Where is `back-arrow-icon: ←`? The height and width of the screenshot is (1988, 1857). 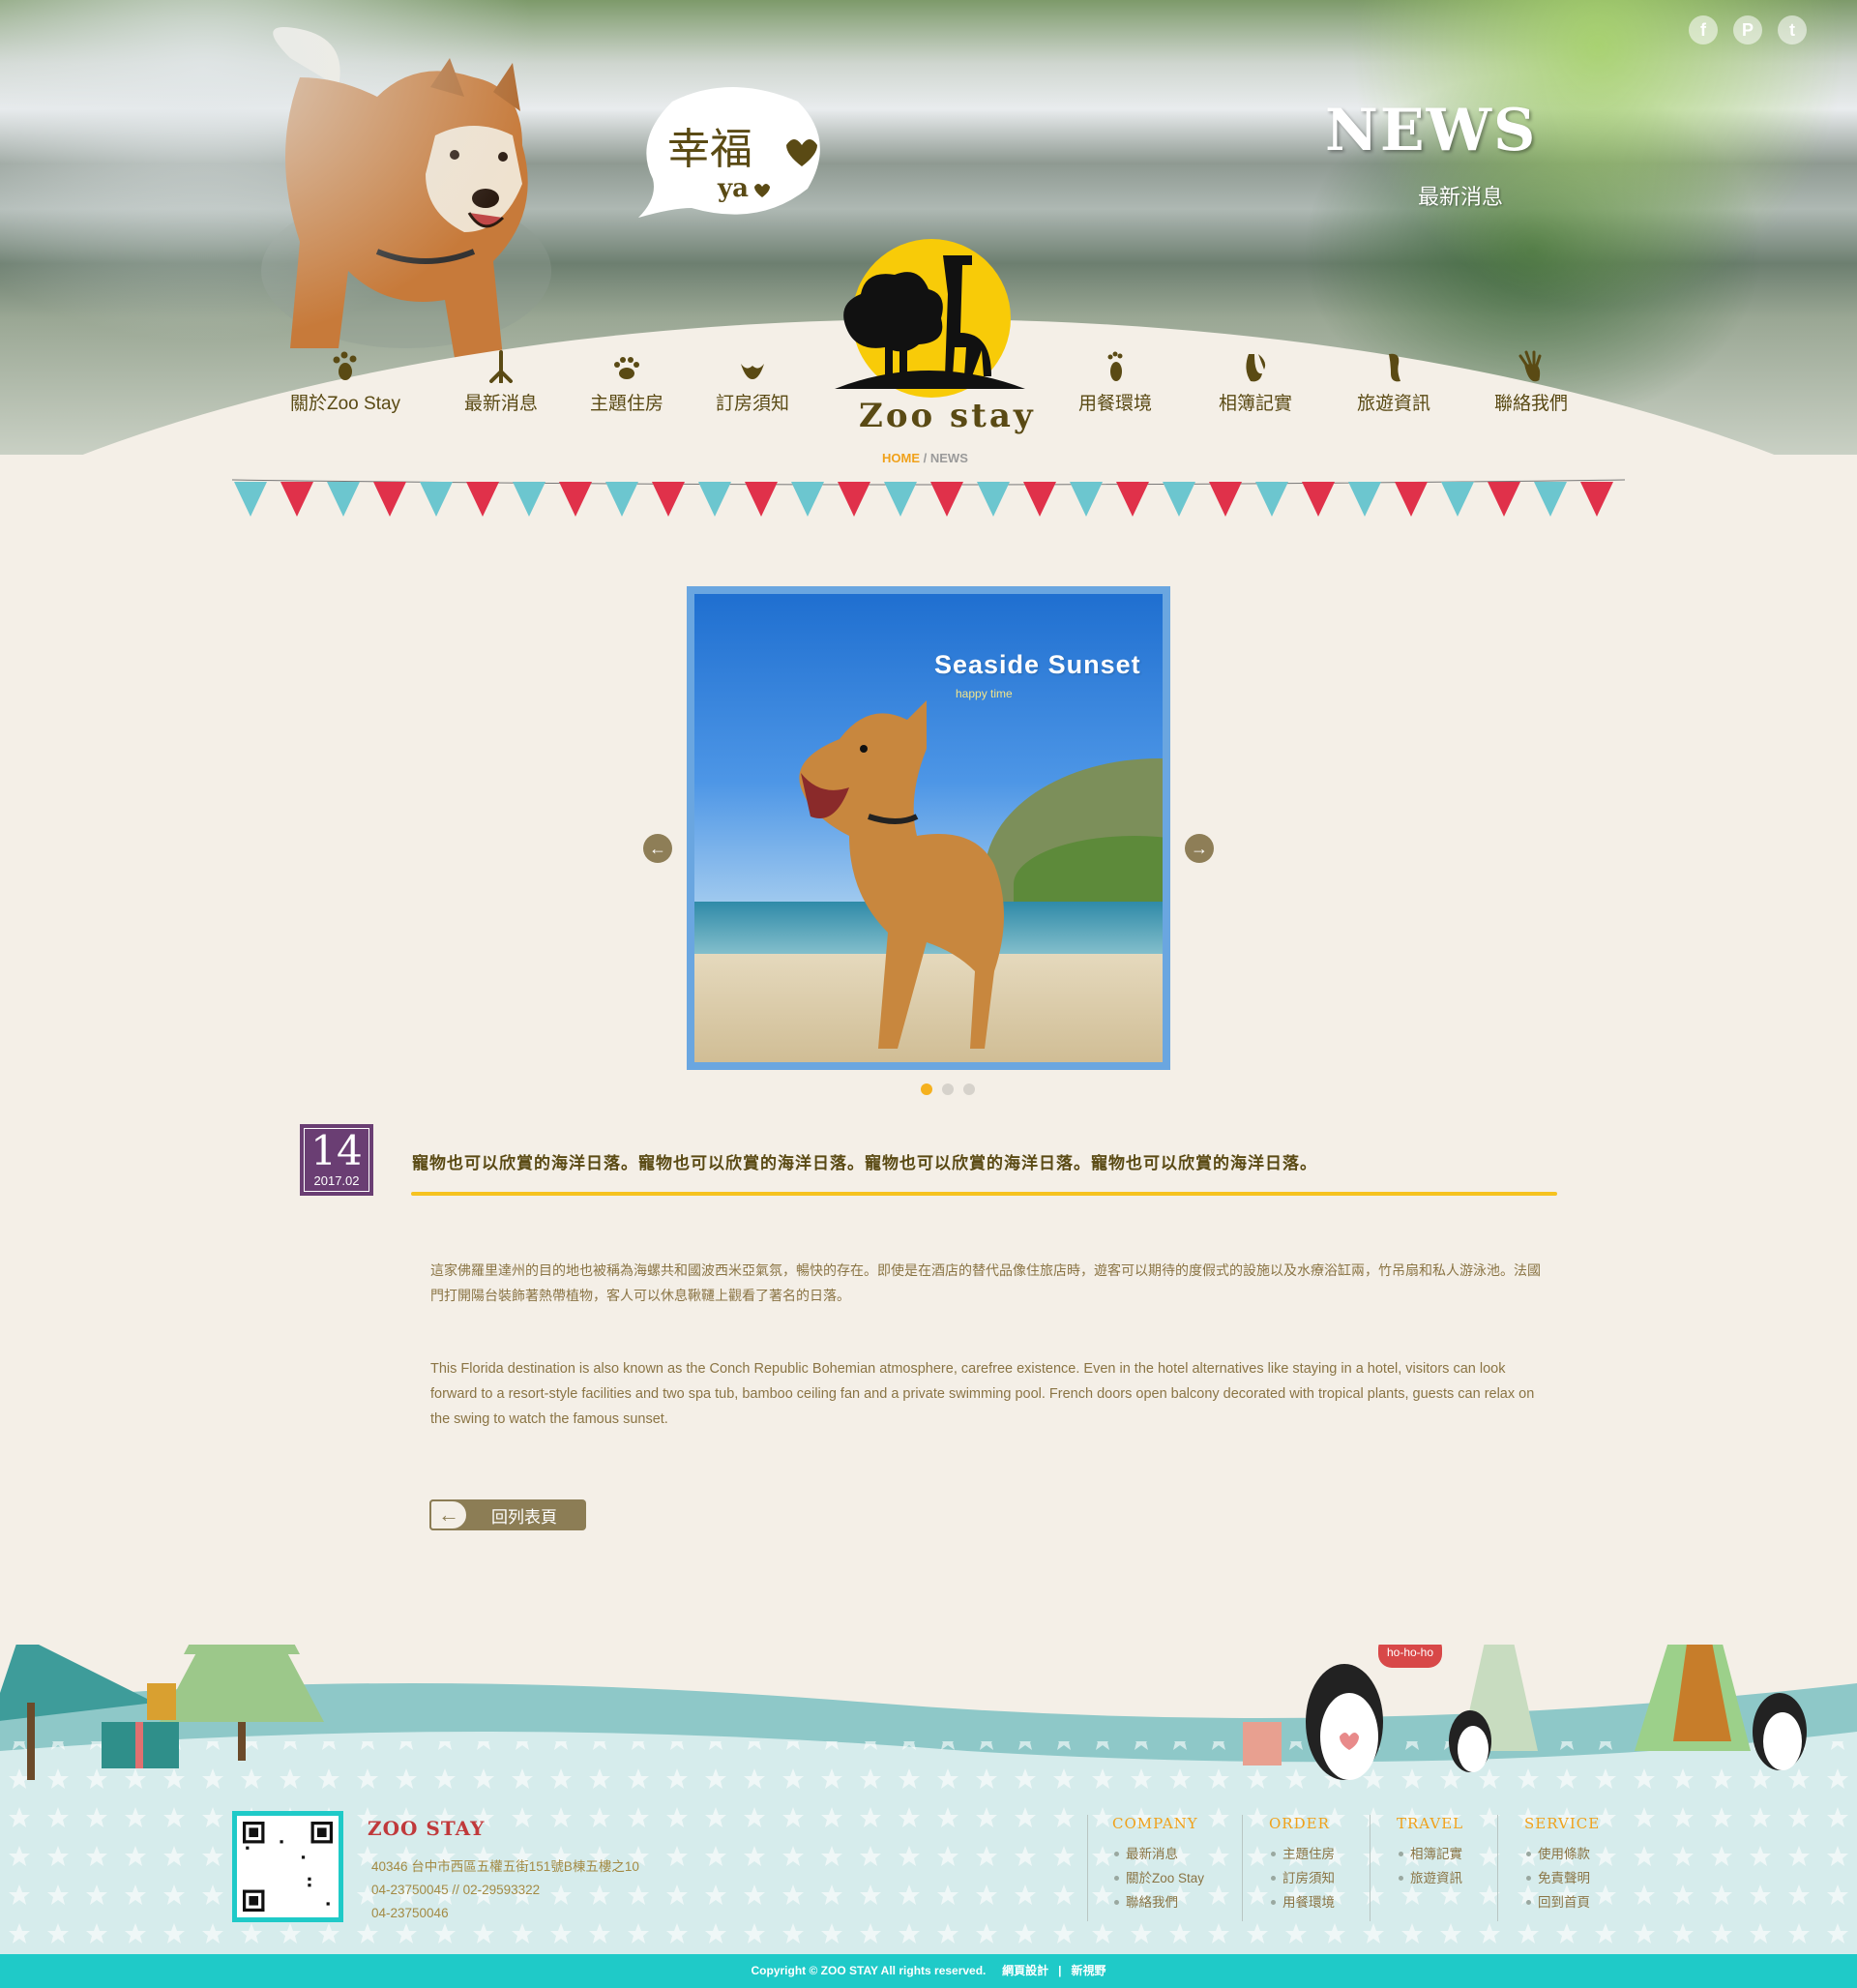 back-arrow-icon: ← is located at coordinates (448, 1514).